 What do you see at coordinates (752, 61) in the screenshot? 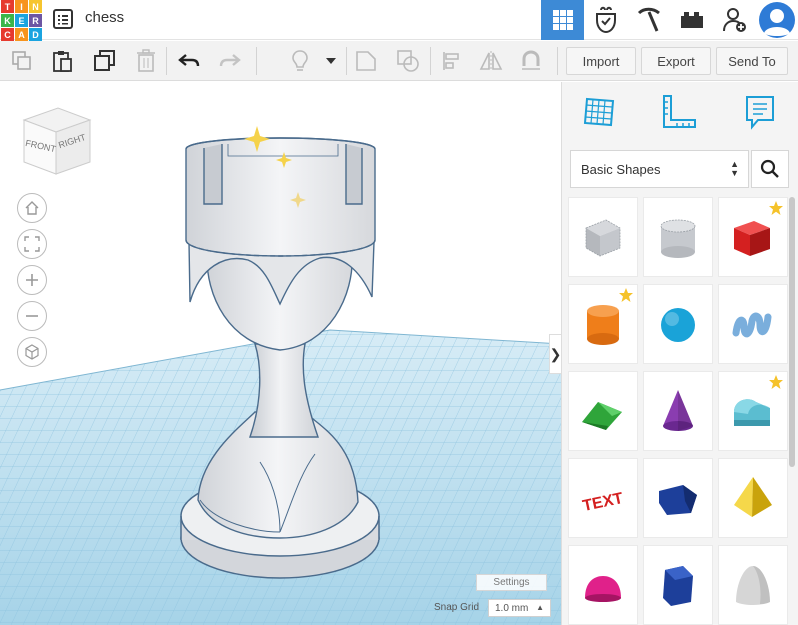
I see `send-to-button: Send To` at bounding box center [752, 61].